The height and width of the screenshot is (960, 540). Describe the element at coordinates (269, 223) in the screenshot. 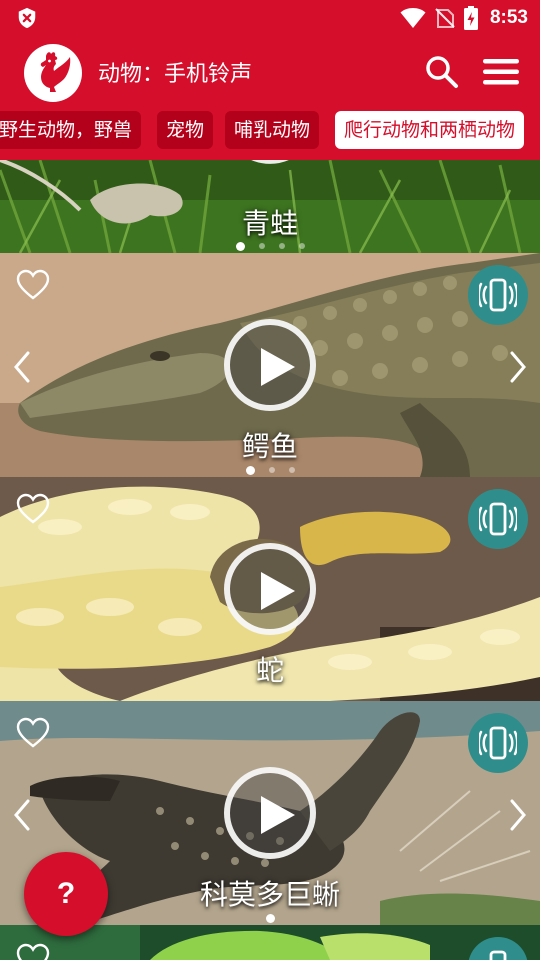

I see `sound-name: 青蛙` at that location.